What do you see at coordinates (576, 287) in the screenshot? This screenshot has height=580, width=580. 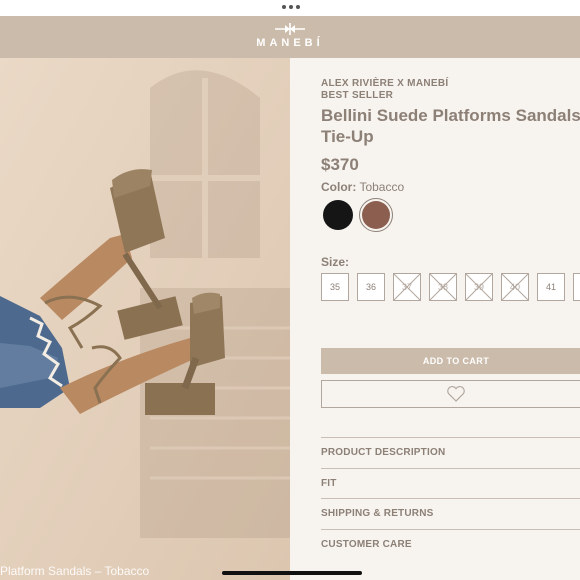 I see `size-option: 42` at bounding box center [576, 287].